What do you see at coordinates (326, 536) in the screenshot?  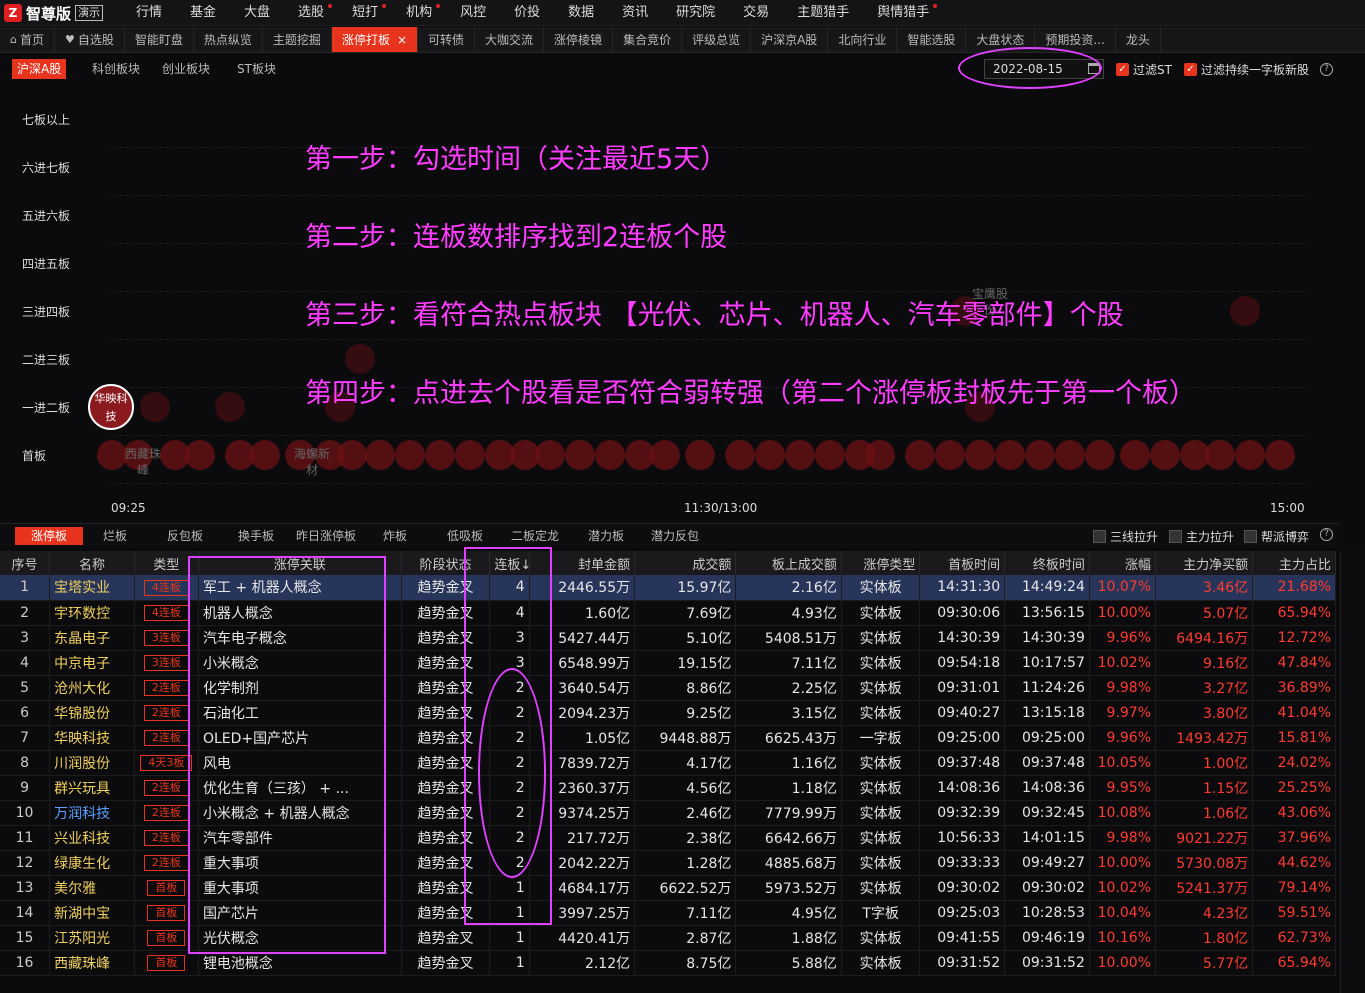 I see `board-tab-4: 昨日涨停板` at bounding box center [326, 536].